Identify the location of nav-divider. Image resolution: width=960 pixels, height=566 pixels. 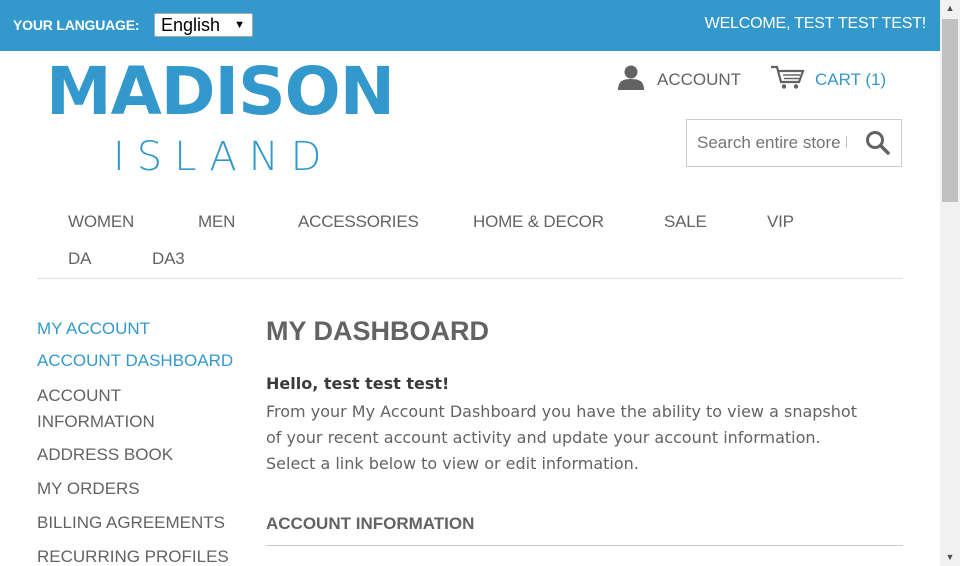
(470, 278).